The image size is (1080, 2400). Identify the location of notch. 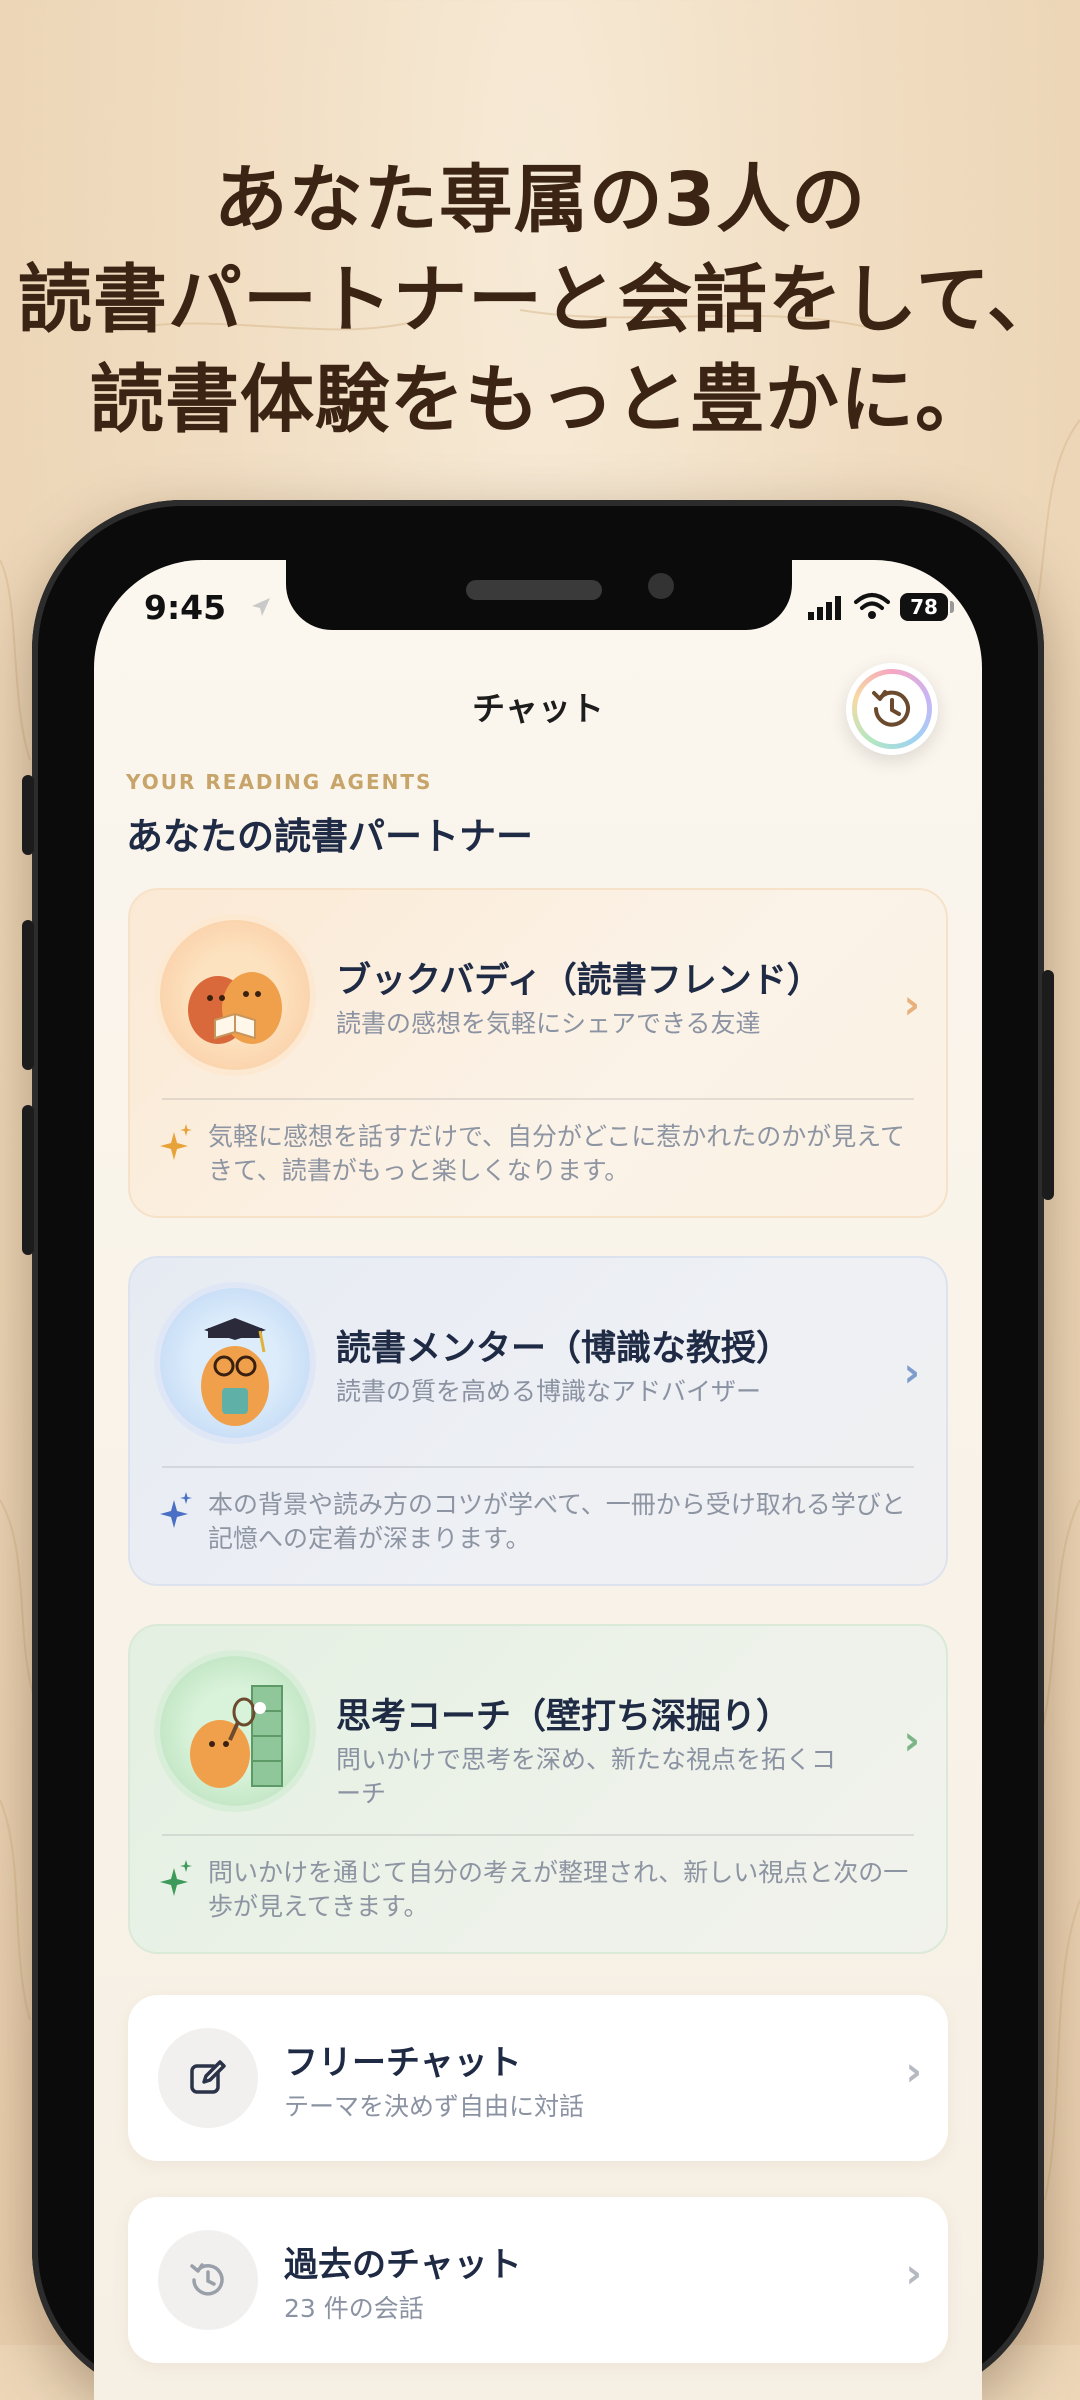
(539, 595).